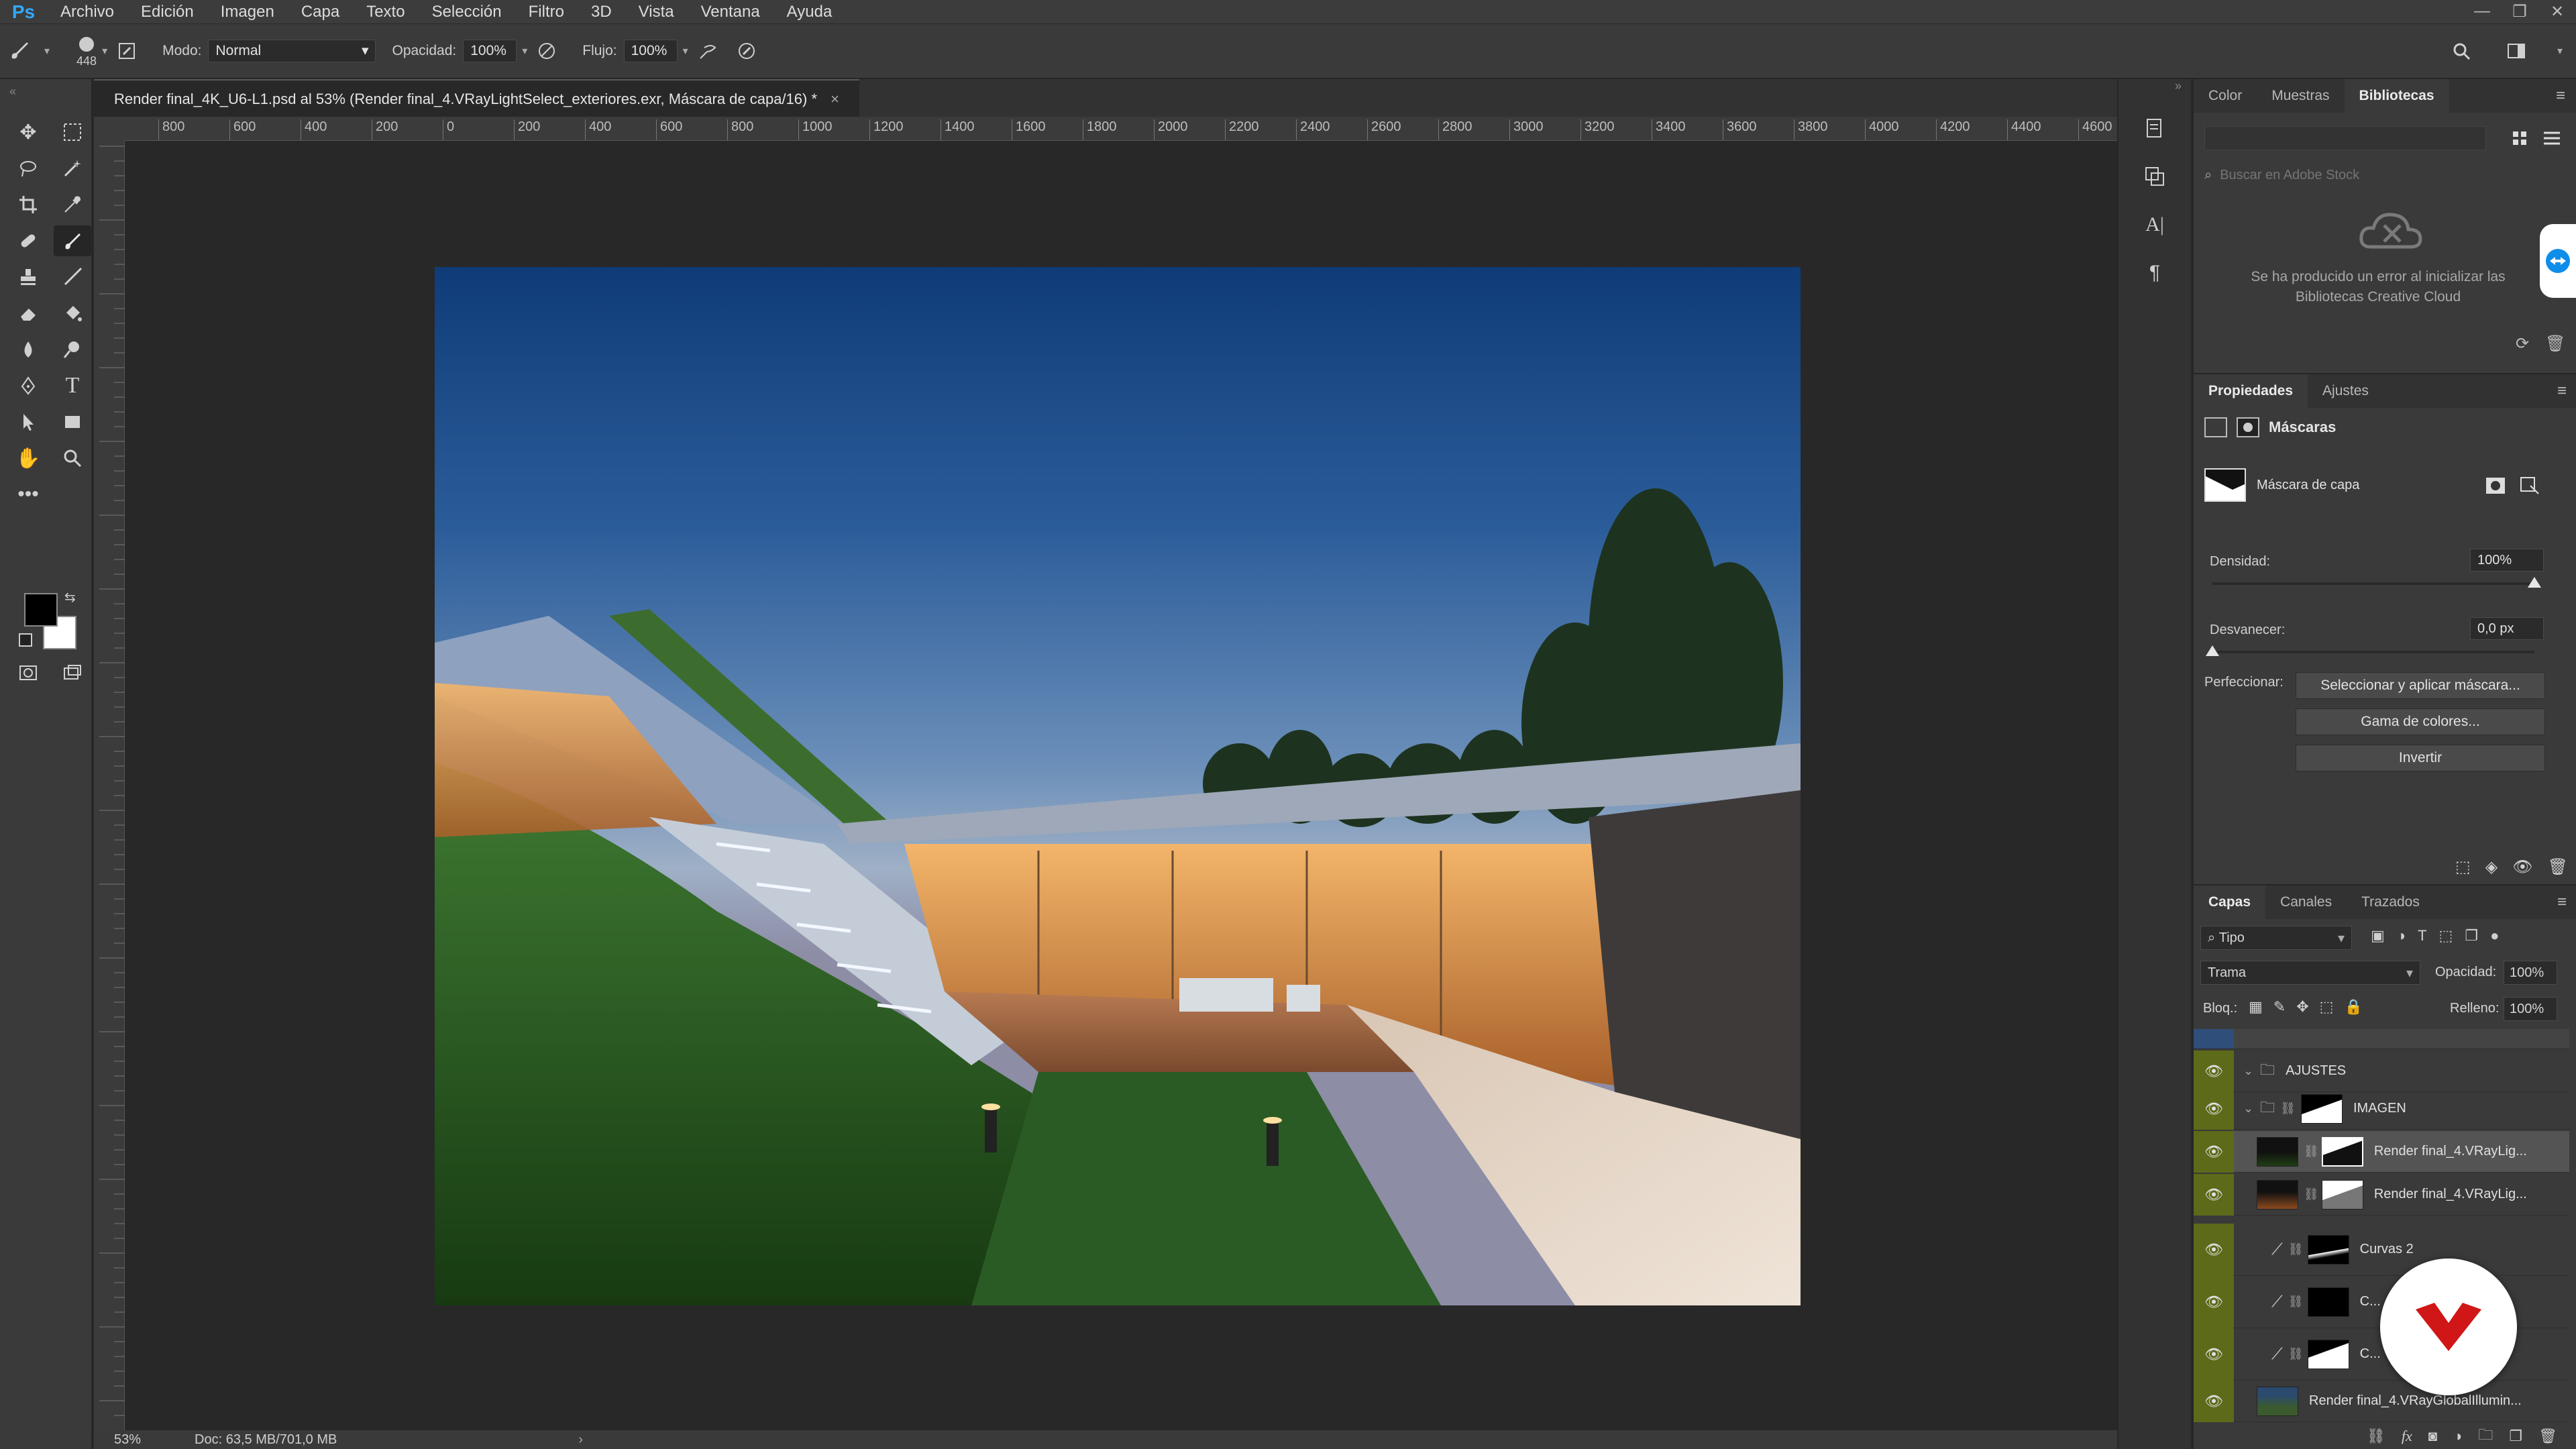 This screenshot has height=1449, width=2576. Describe the element at coordinates (109, 129) in the screenshot. I see `ruler-origin` at that location.